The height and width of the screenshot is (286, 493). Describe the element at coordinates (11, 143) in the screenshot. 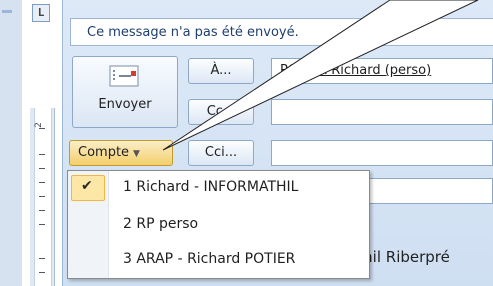

I see `left-edge-strip` at that location.